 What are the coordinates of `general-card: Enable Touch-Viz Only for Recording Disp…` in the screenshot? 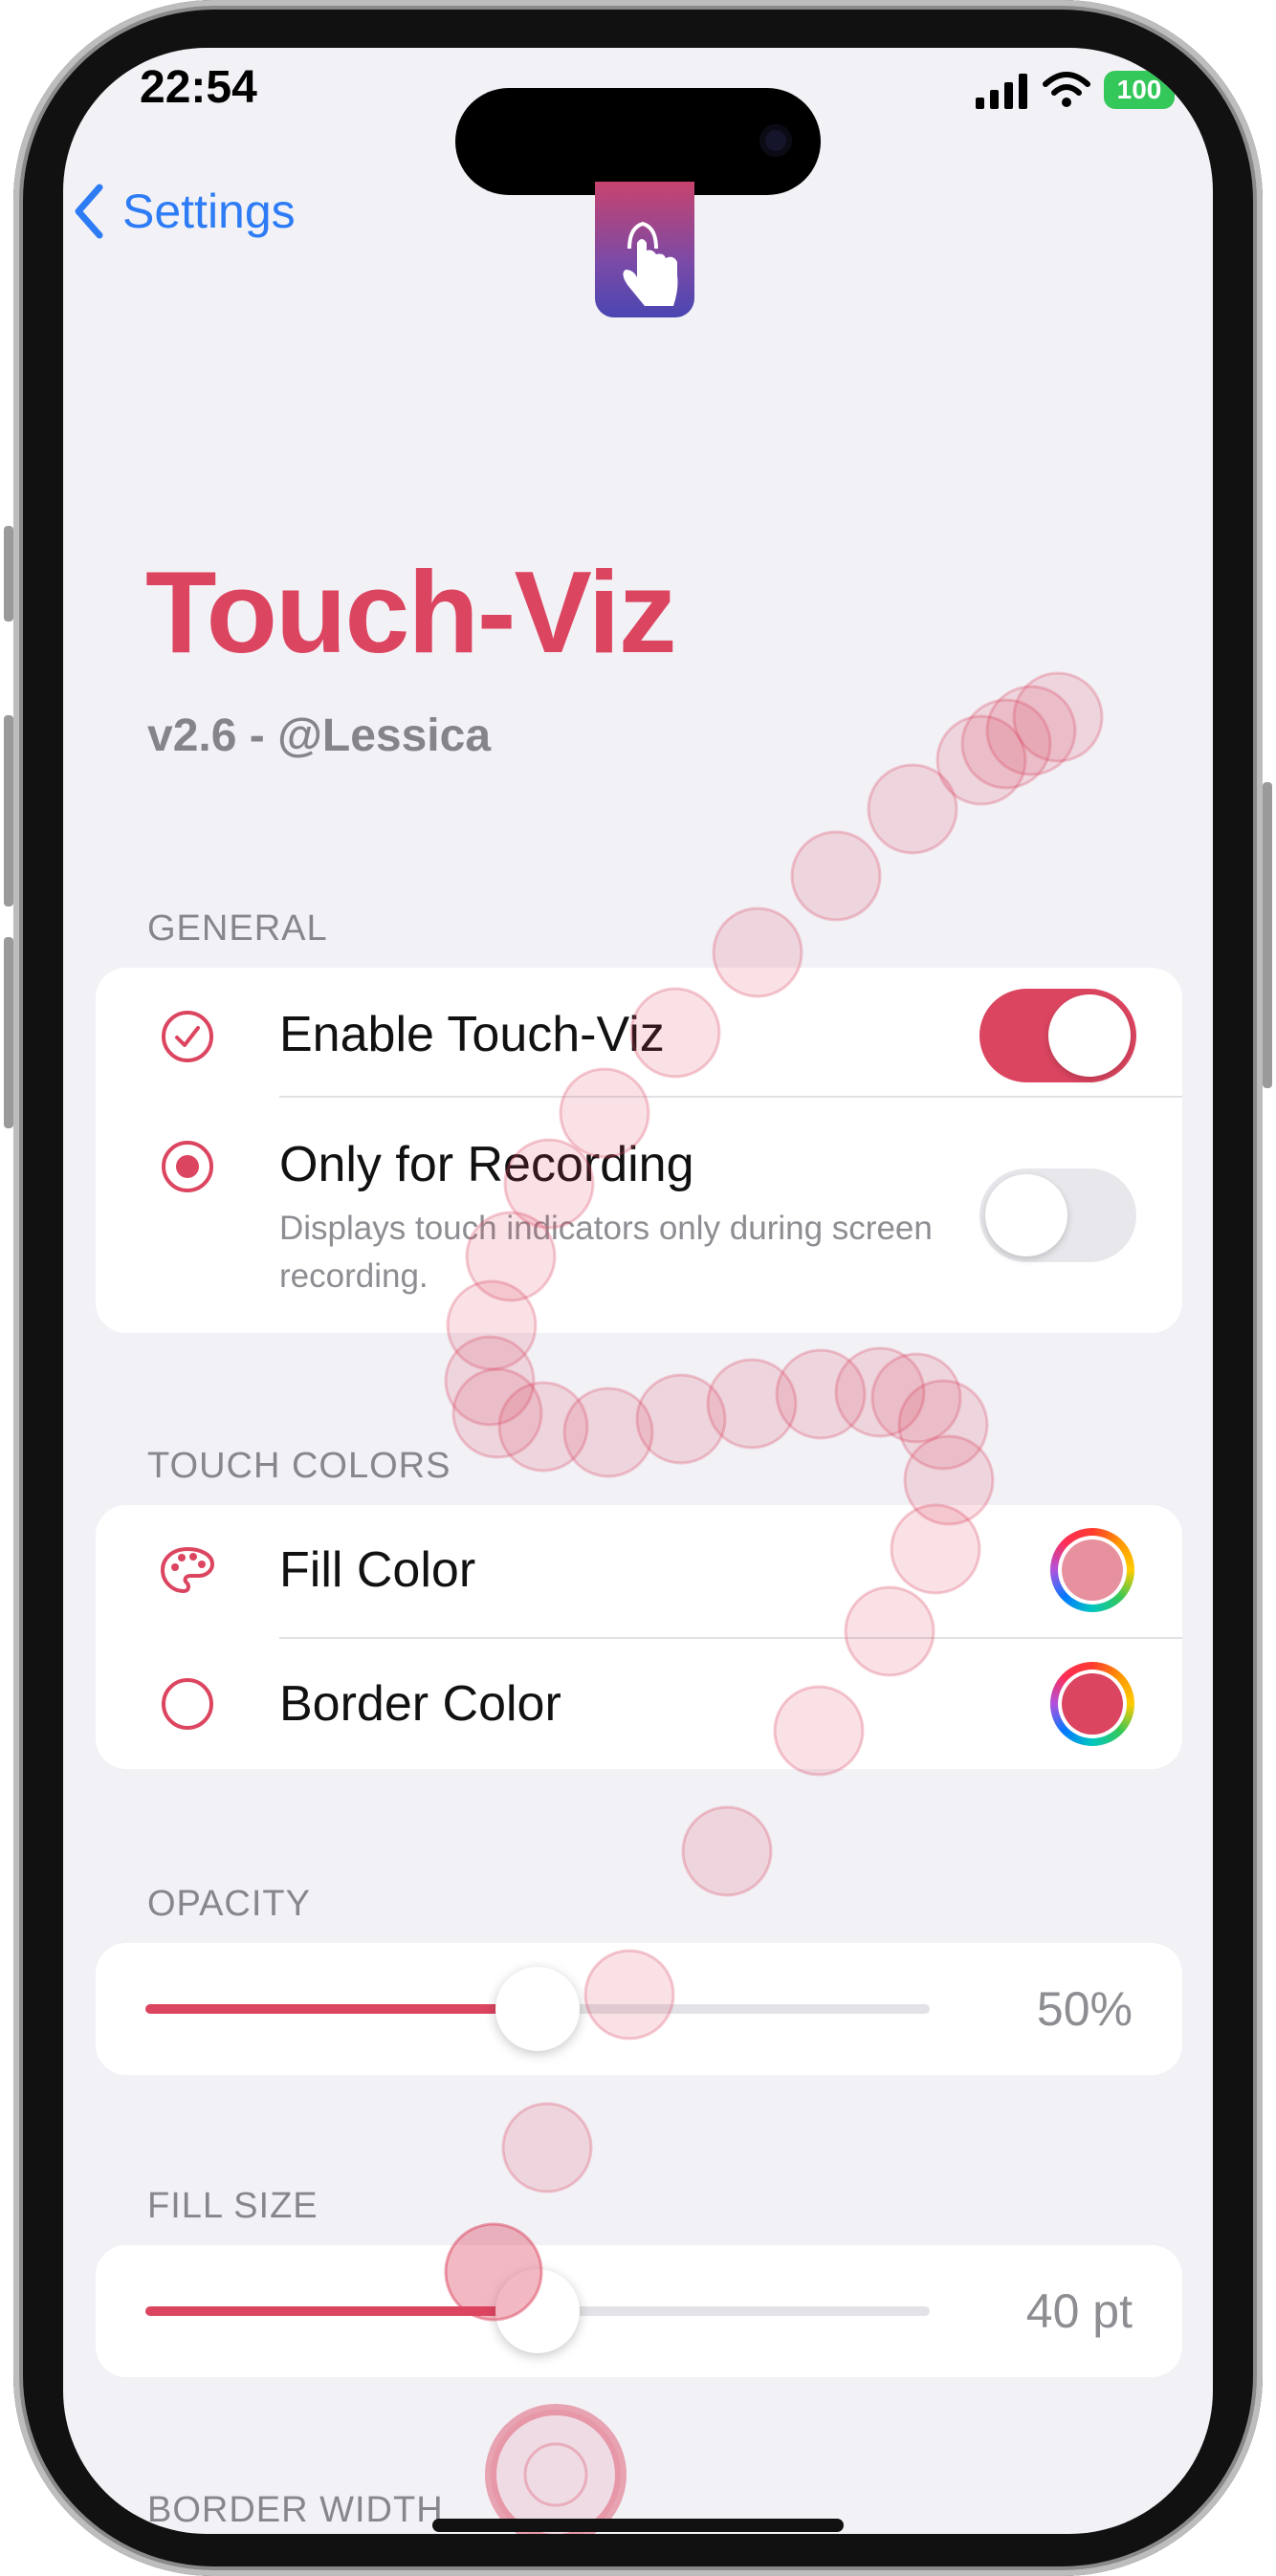 It's located at (639, 1150).